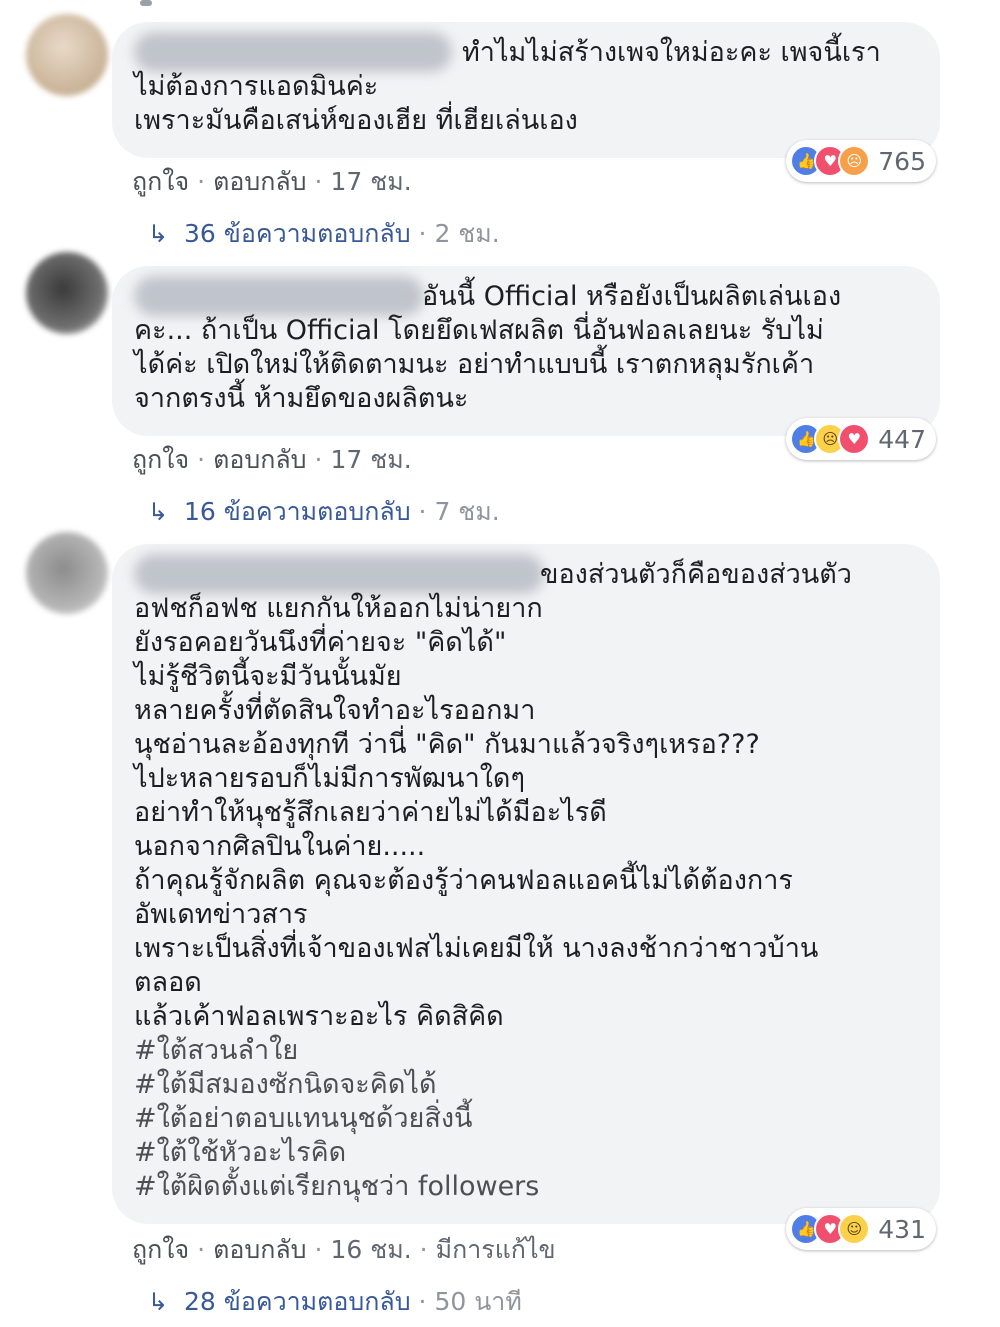 This screenshot has width=1000, height=1327. What do you see at coordinates (902, 161) in the screenshot?
I see `reaction-count: 765` at bounding box center [902, 161].